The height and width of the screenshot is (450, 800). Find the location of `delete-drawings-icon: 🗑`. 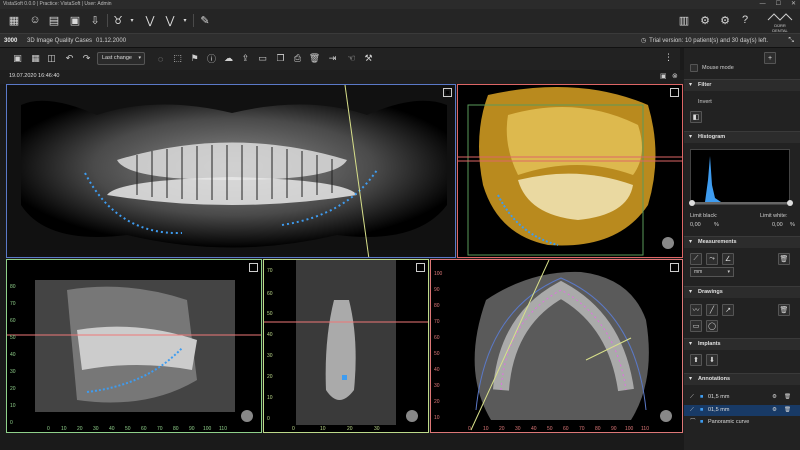

delete-drawings-icon: 🗑 is located at coordinates (784, 310).